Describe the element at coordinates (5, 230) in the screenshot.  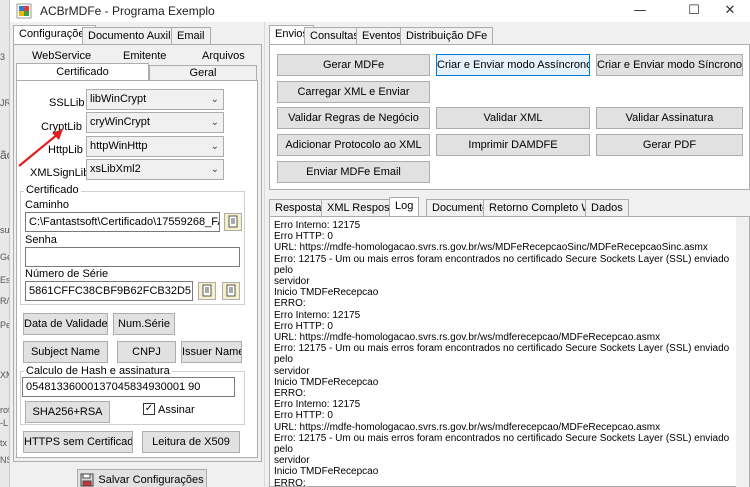
I see `strip-text: sul` at that location.